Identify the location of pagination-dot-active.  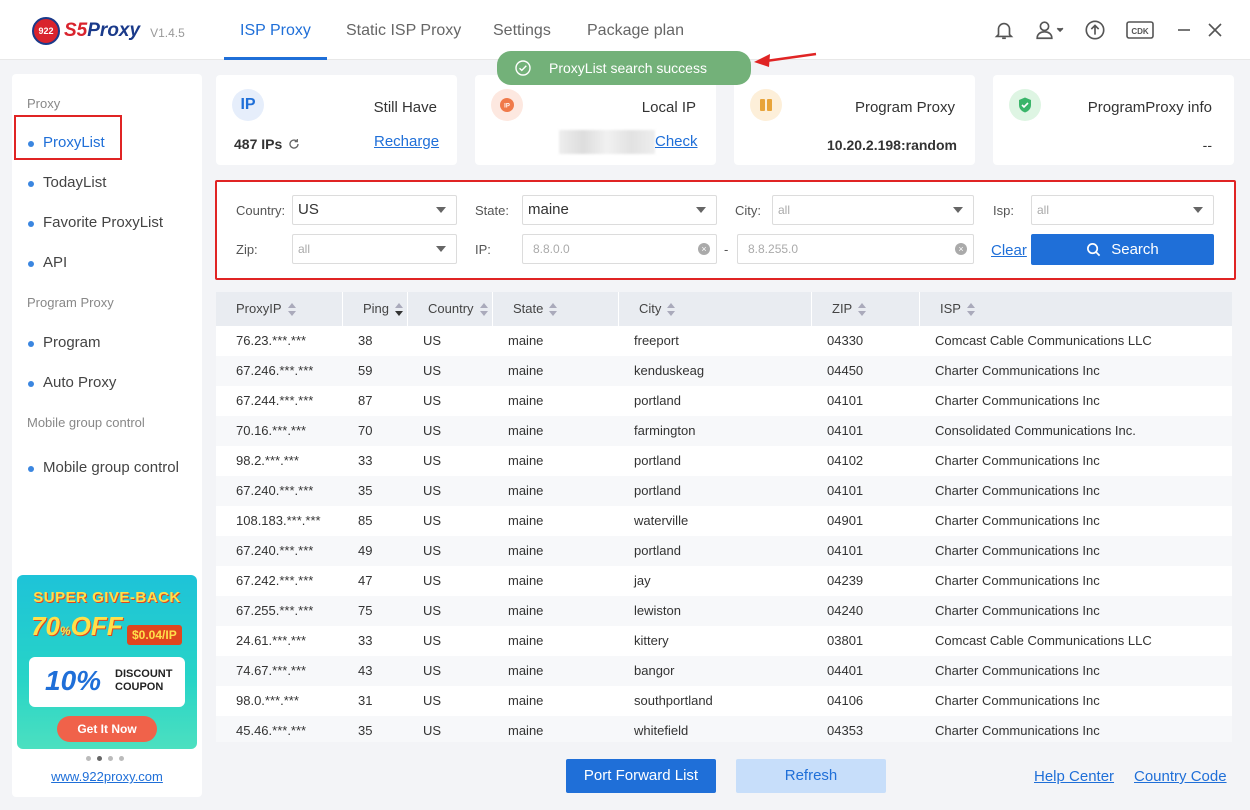
(99, 758).